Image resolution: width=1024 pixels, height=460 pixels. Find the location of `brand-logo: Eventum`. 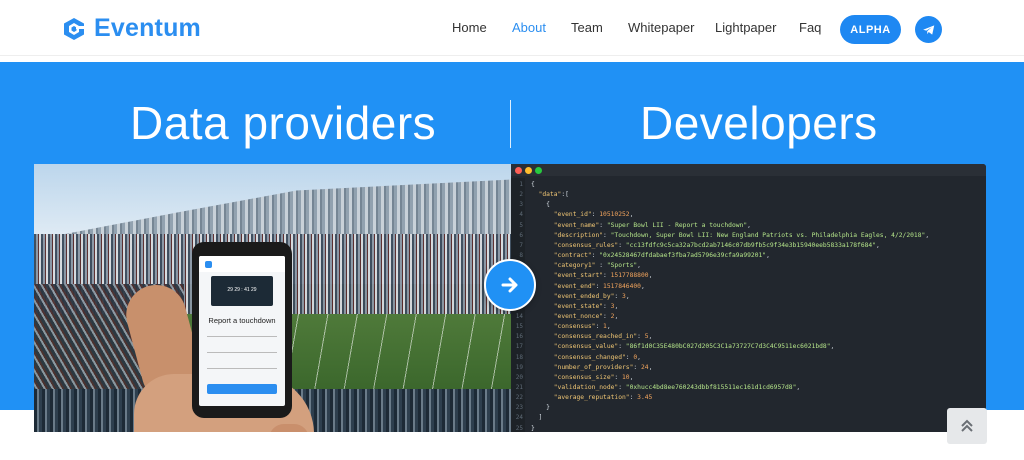

brand-logo: Eventum is located at coordinates (131, 28).